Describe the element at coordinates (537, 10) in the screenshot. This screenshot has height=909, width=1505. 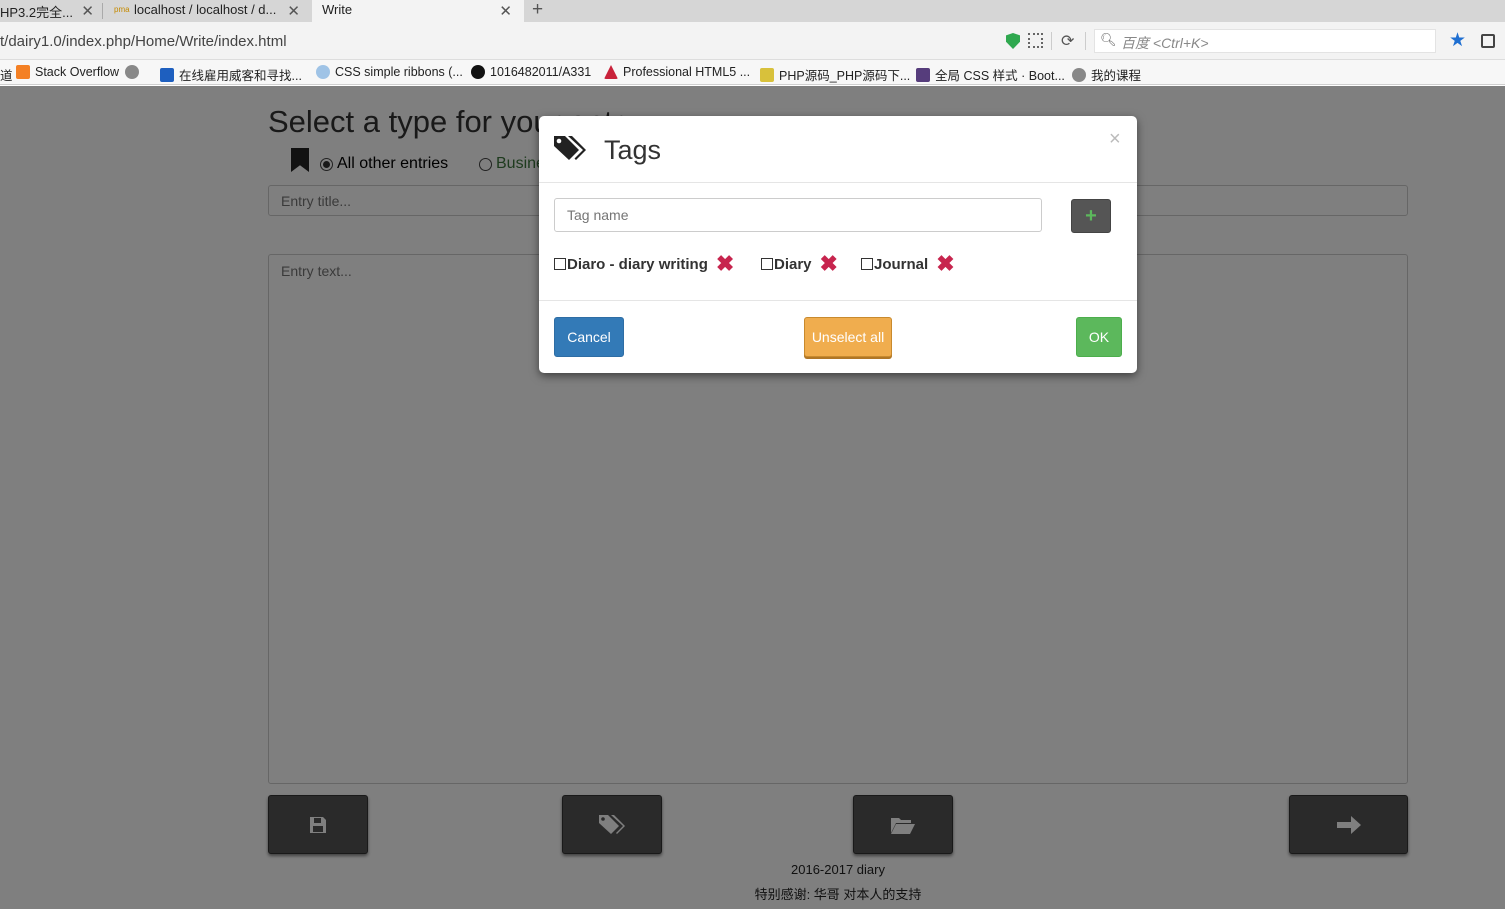
I see `new-tab-button: +` at that location.